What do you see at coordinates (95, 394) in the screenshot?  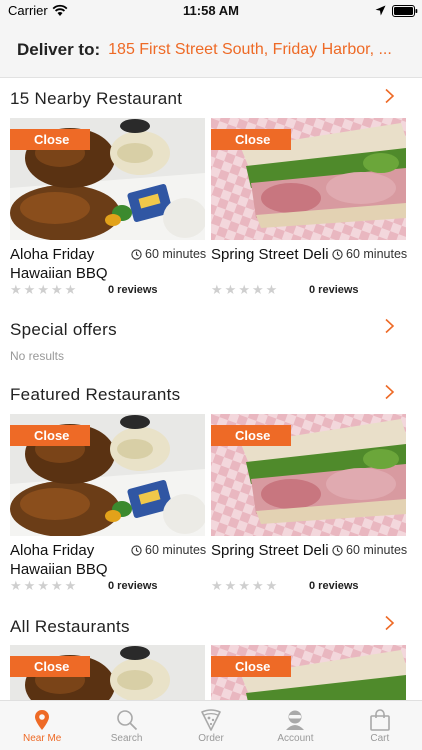 I see `section-title-featured: Featured Restaurants` at bounding box center [95, 394].